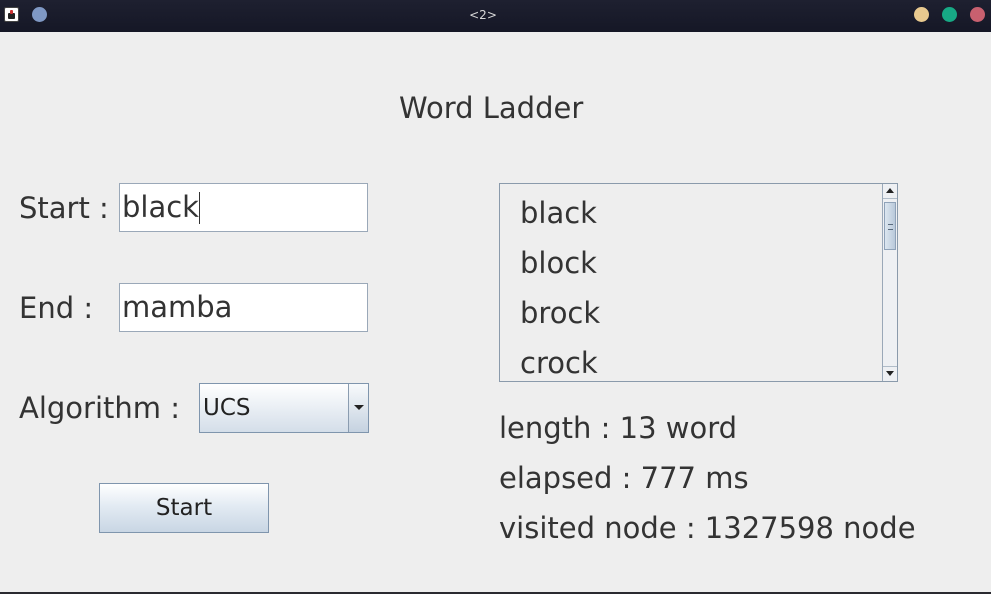  I want to click on start-word-input: black, so click(243, 207).